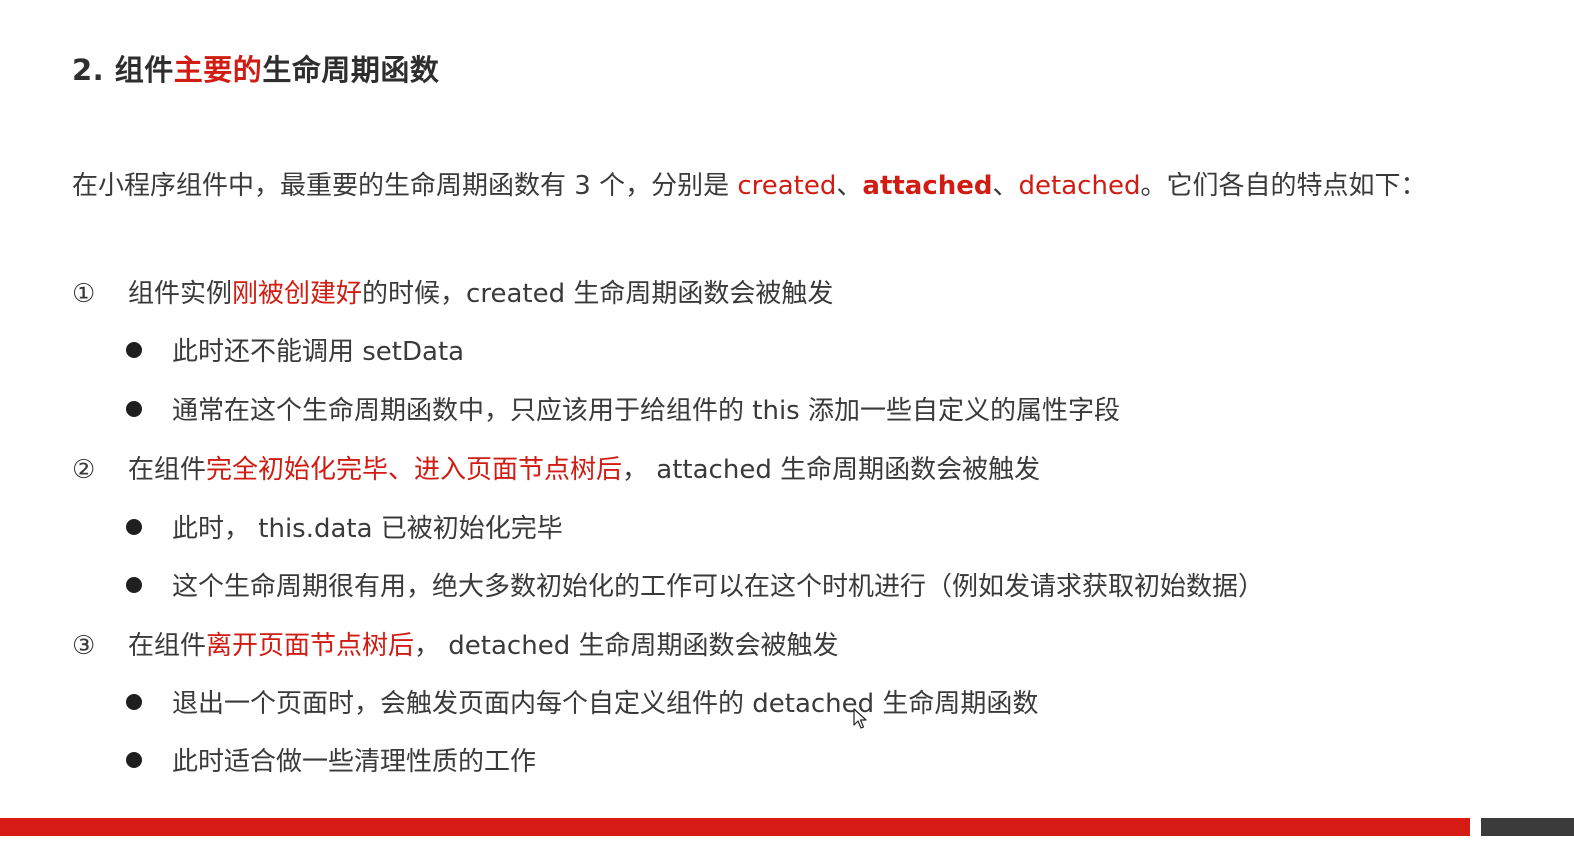 The height and width of the screenshot is (844, 1574). What do you see at coordinates (297, 294) in the screenshot?
I see `item-text-highlight: 刚被创建好` at bounding box center [297, 294].